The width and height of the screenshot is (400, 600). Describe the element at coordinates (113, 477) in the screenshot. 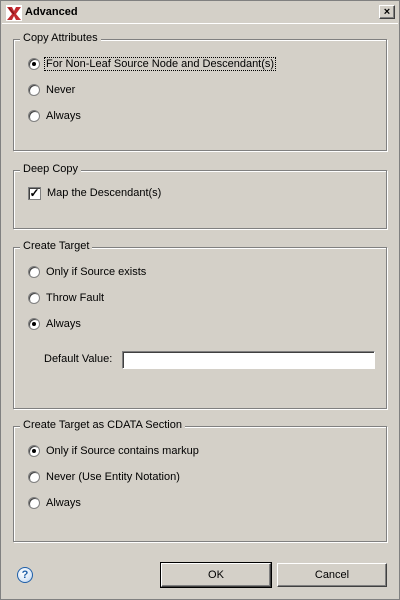

I see `option-label: Never (Use Entity Notation)` at that location.